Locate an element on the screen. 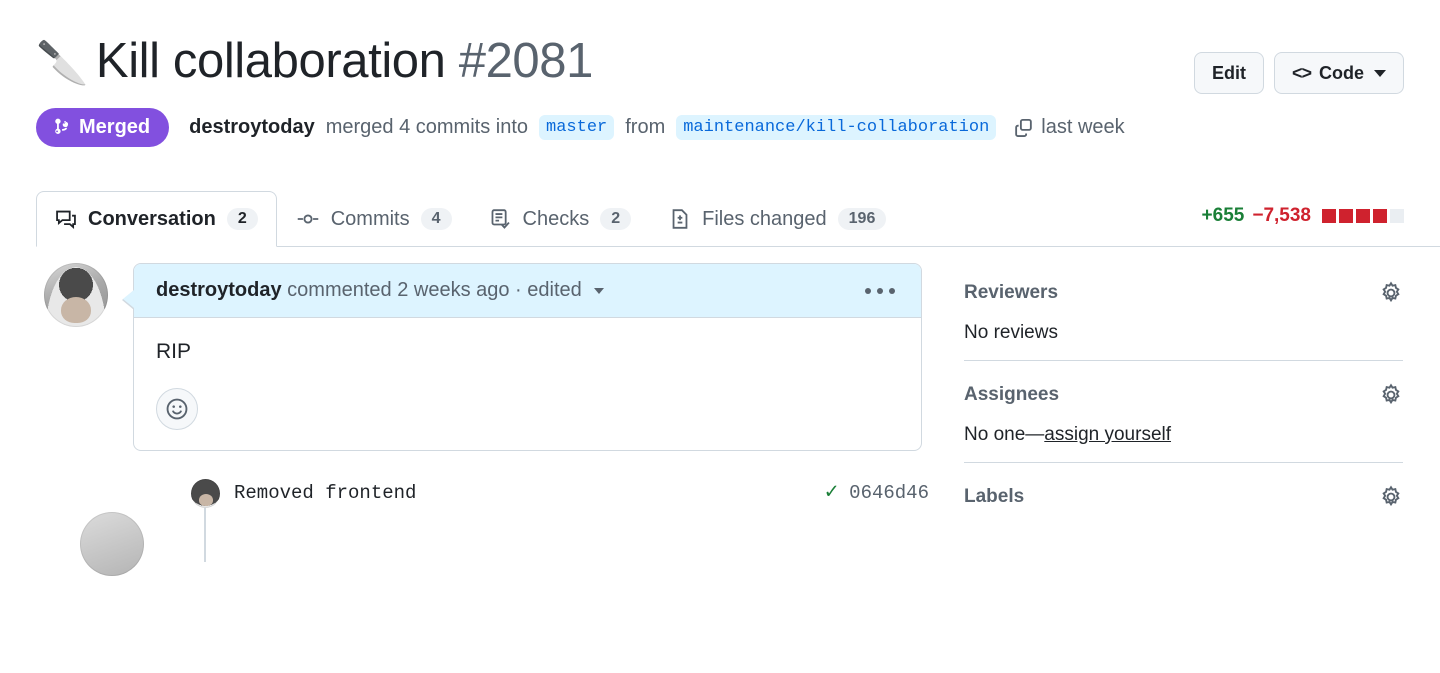  checklist-icon is located at coordinates (500, 219).